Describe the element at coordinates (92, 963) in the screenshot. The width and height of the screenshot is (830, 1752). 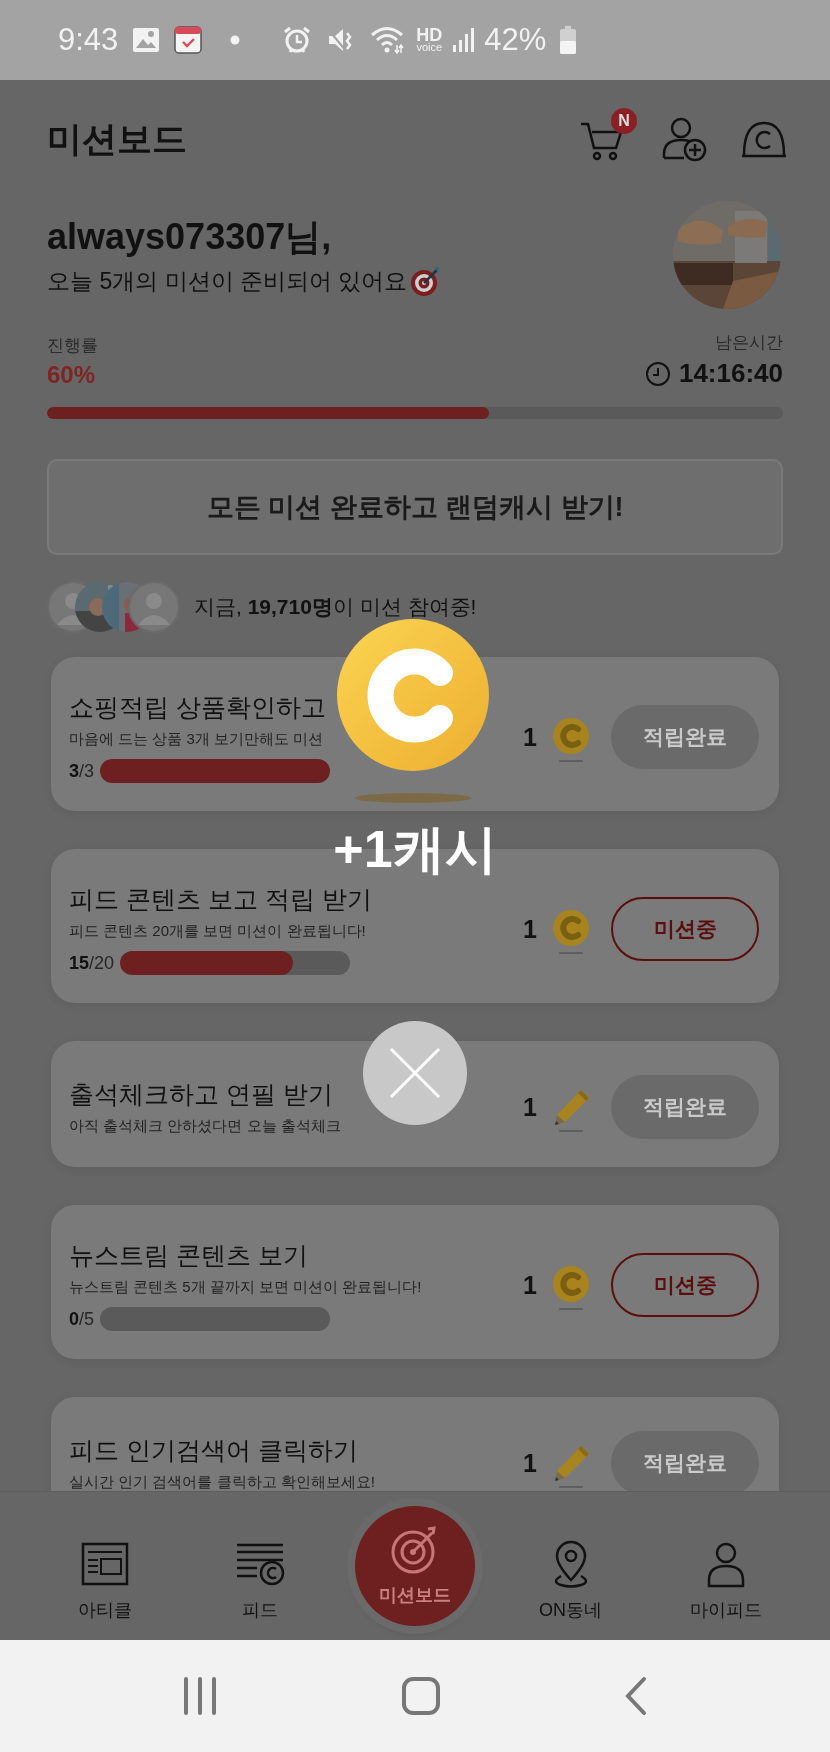
I see `mission-count: 15/20` at that location.